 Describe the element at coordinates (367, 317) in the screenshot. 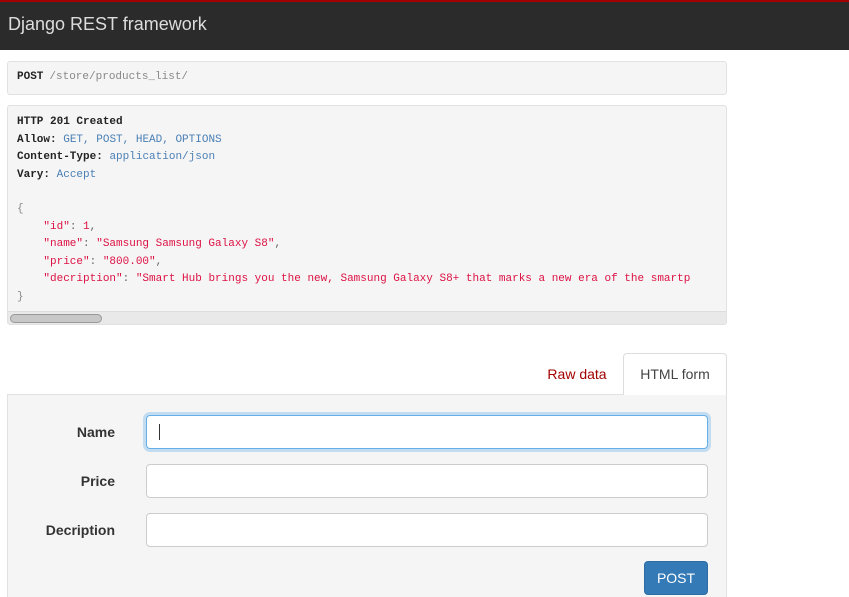

I see `horizontal-scrollbar` at that location.